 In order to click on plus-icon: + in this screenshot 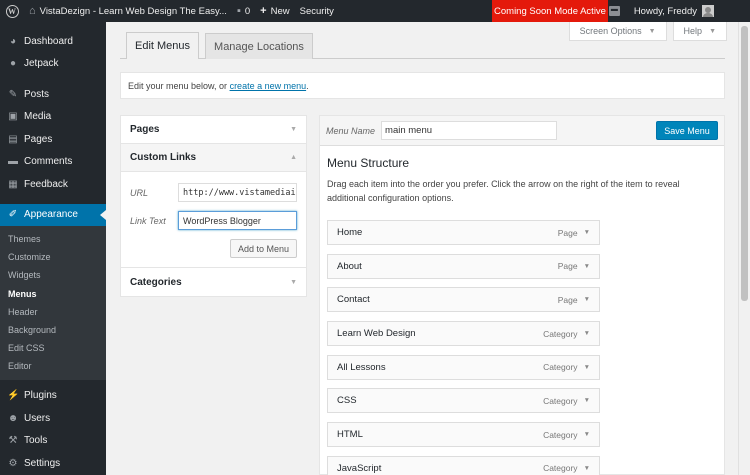, I will do `click(263, 10)`.